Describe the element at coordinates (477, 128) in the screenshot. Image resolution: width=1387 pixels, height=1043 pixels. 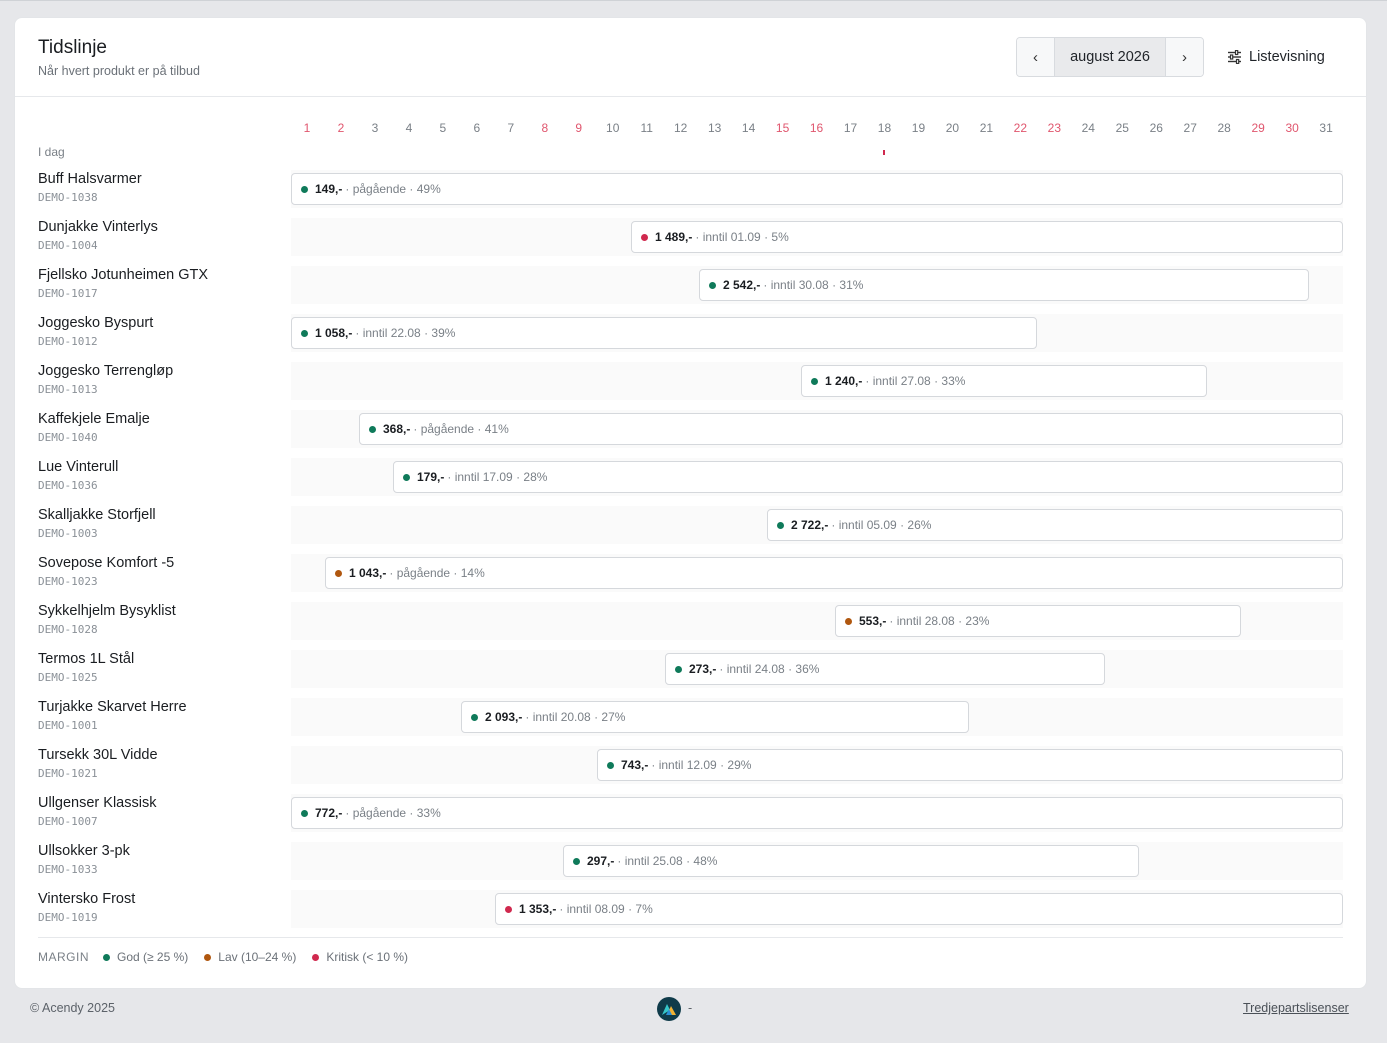
I see `day-label: 6` at that location.